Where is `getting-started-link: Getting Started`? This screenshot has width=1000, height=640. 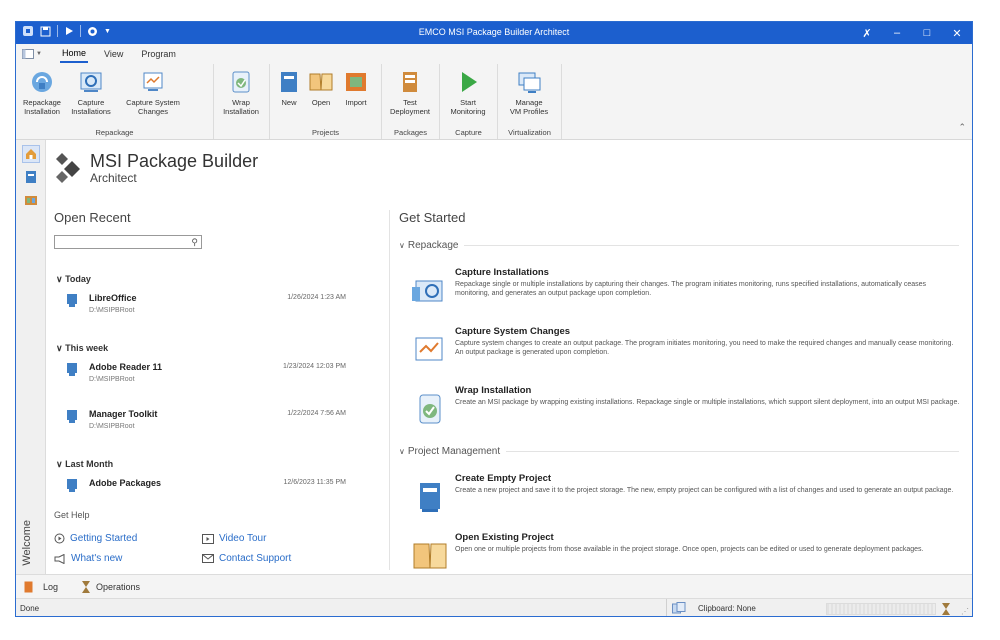
getting-started-link: Getting Started is located at coordinates (95, 538).